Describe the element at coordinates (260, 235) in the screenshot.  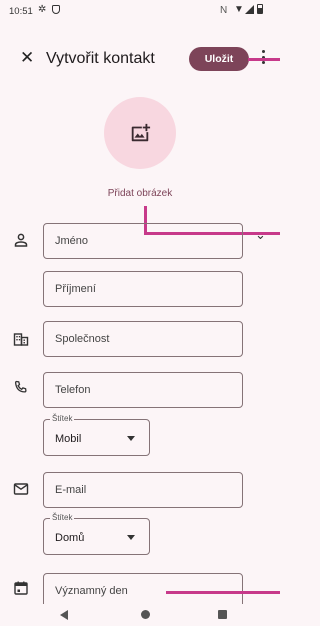
I see `expand-name-icon: ⌄` at that location.